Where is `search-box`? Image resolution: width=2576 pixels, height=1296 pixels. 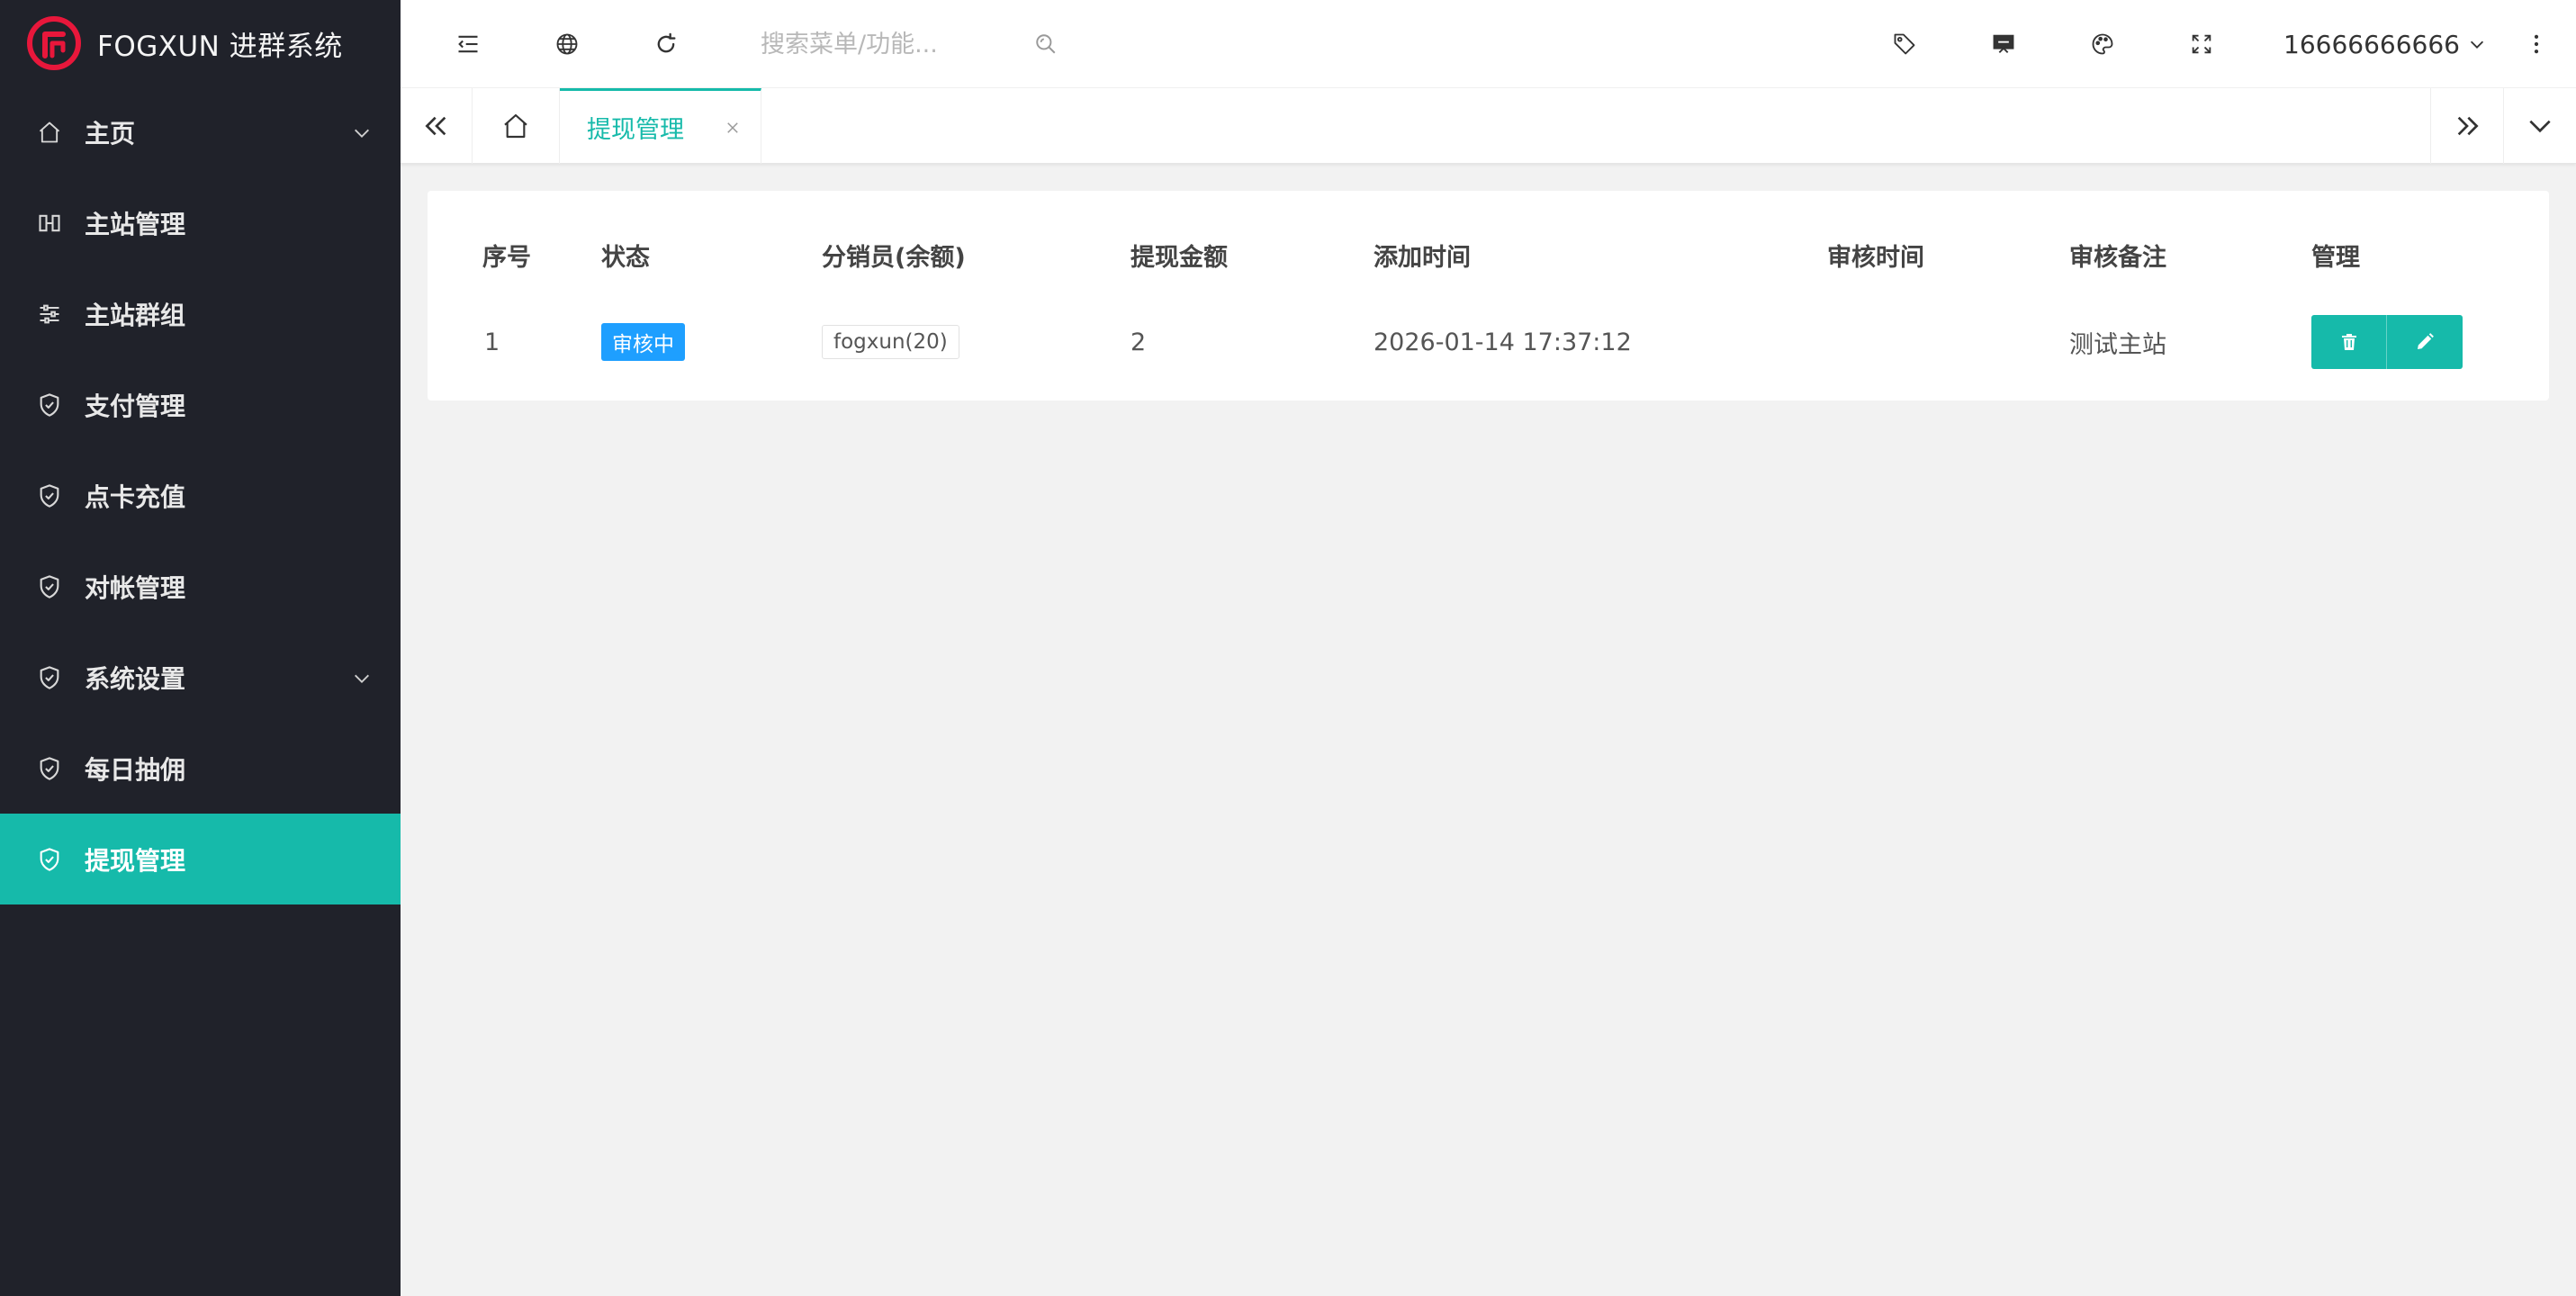 search-box is located at coordinates (914, 45).